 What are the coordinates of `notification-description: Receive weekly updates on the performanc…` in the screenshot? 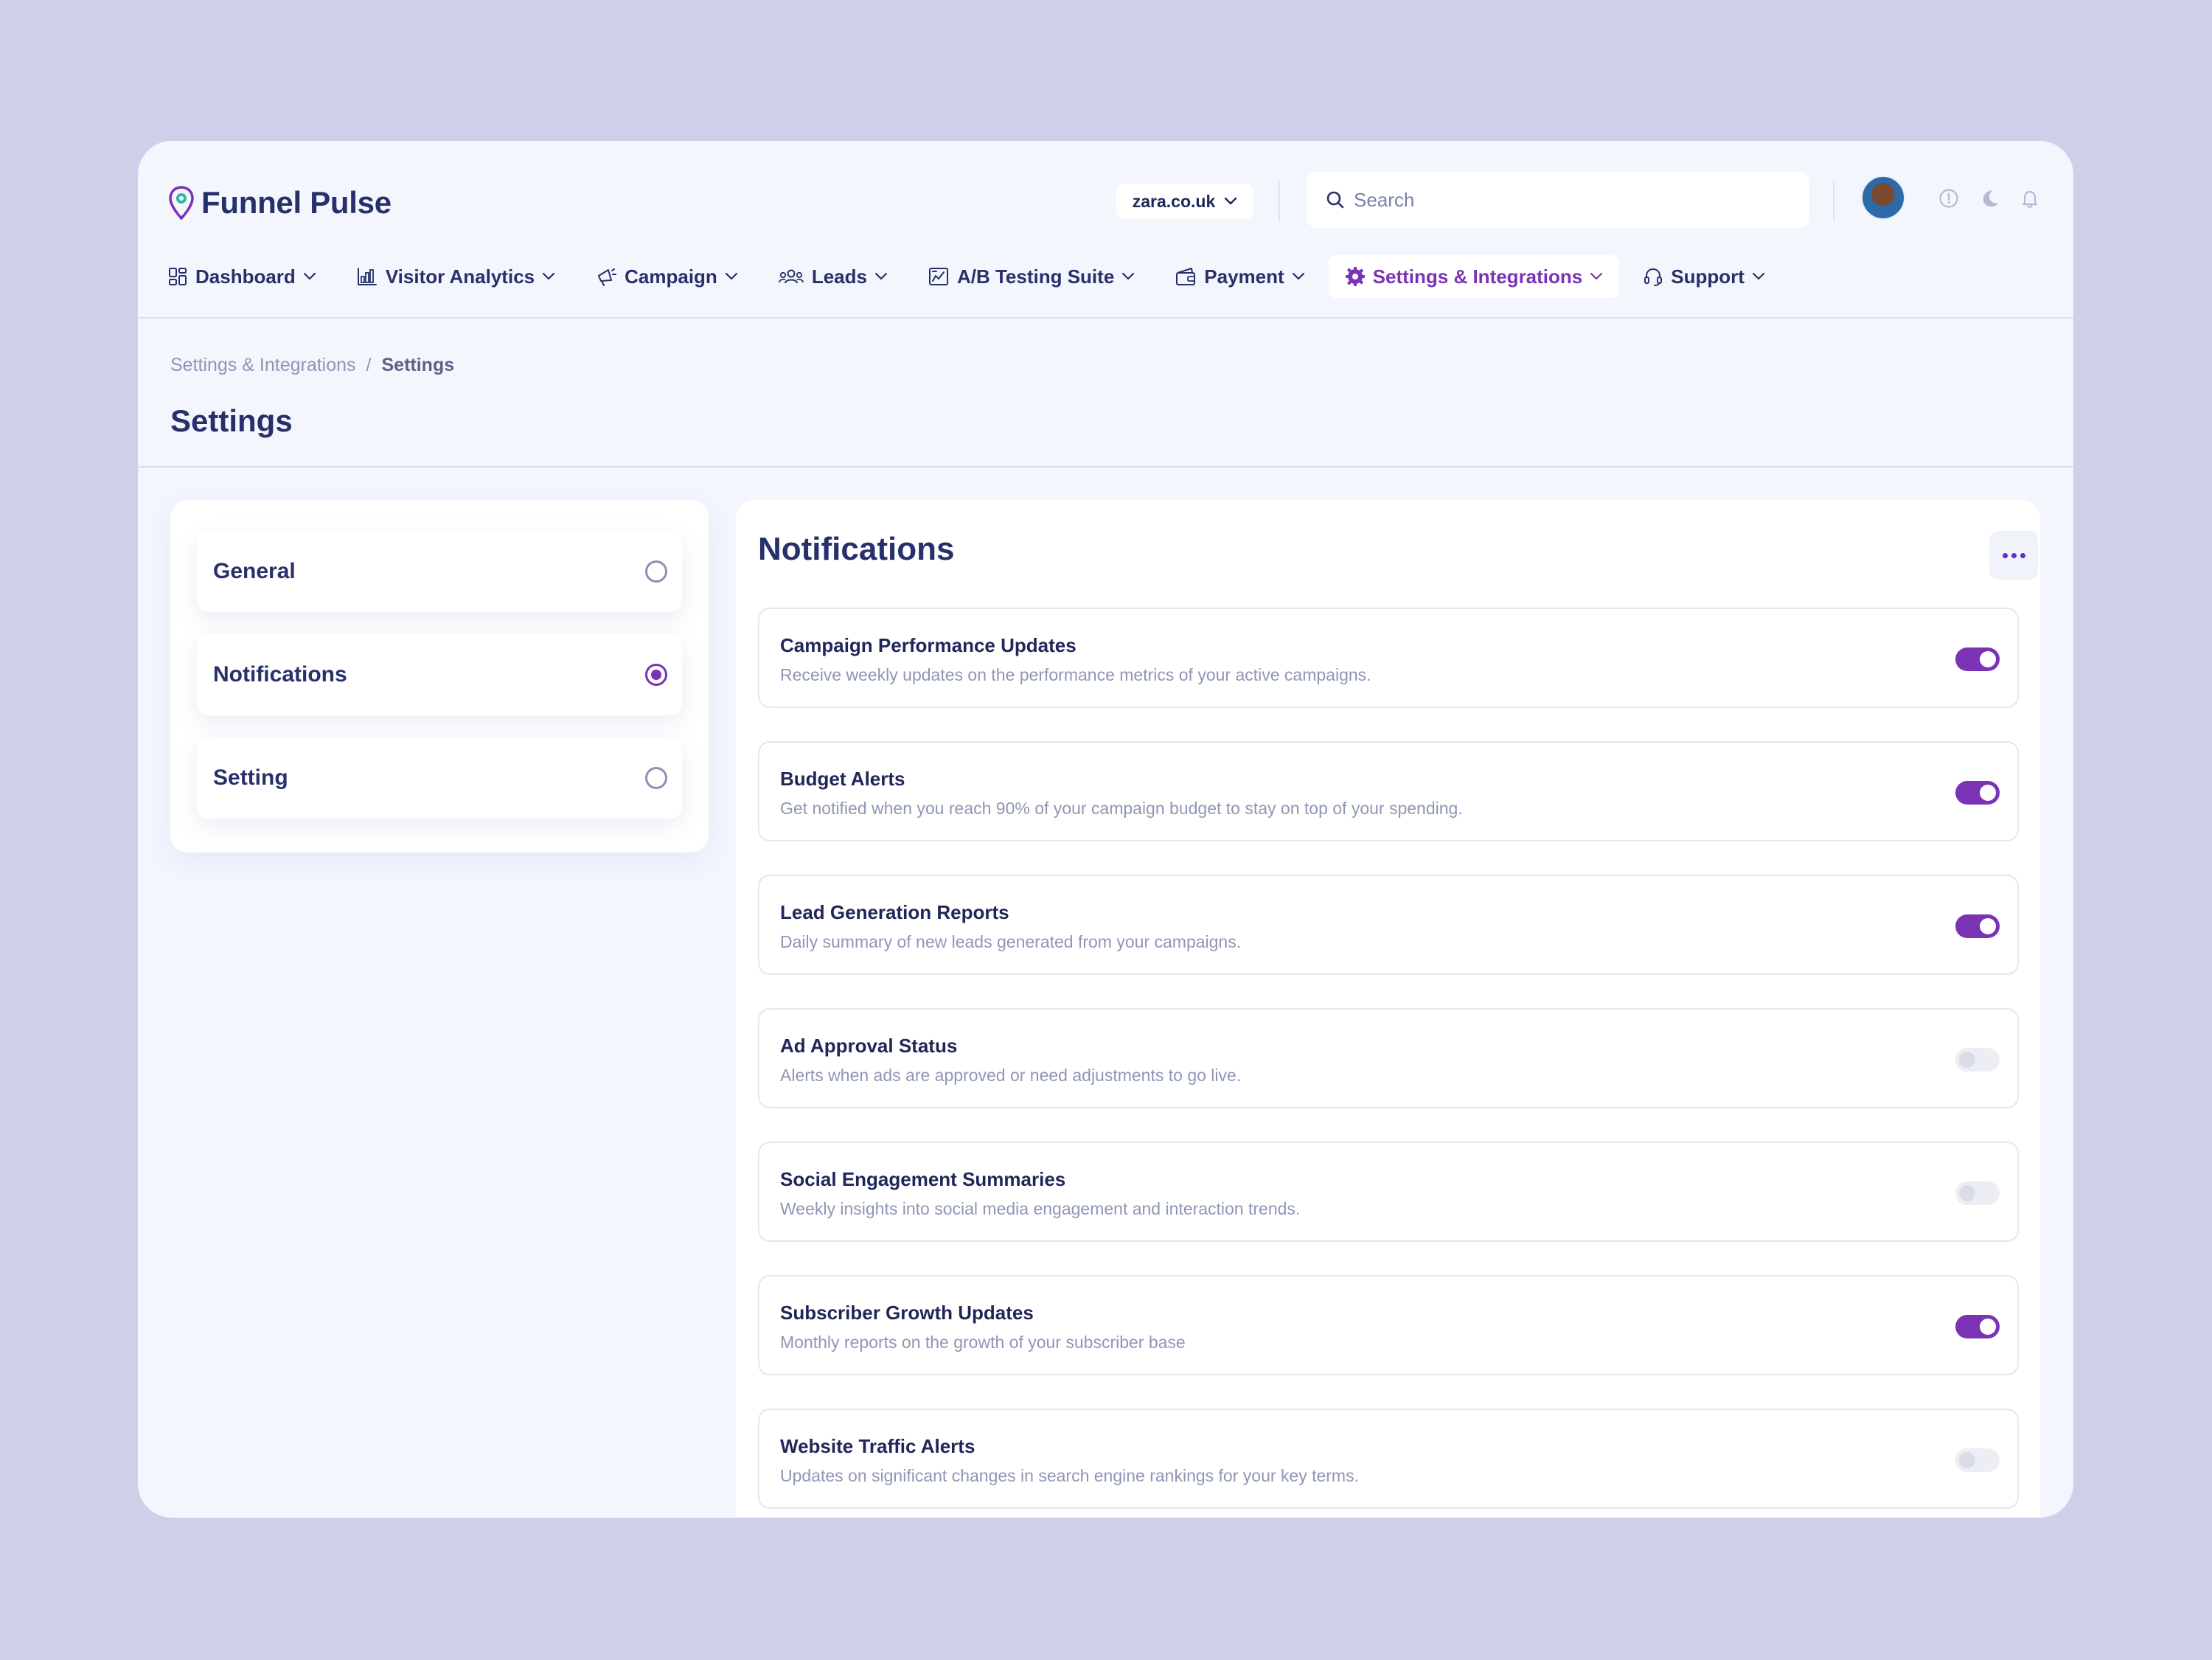 It's located at (1075, 674).